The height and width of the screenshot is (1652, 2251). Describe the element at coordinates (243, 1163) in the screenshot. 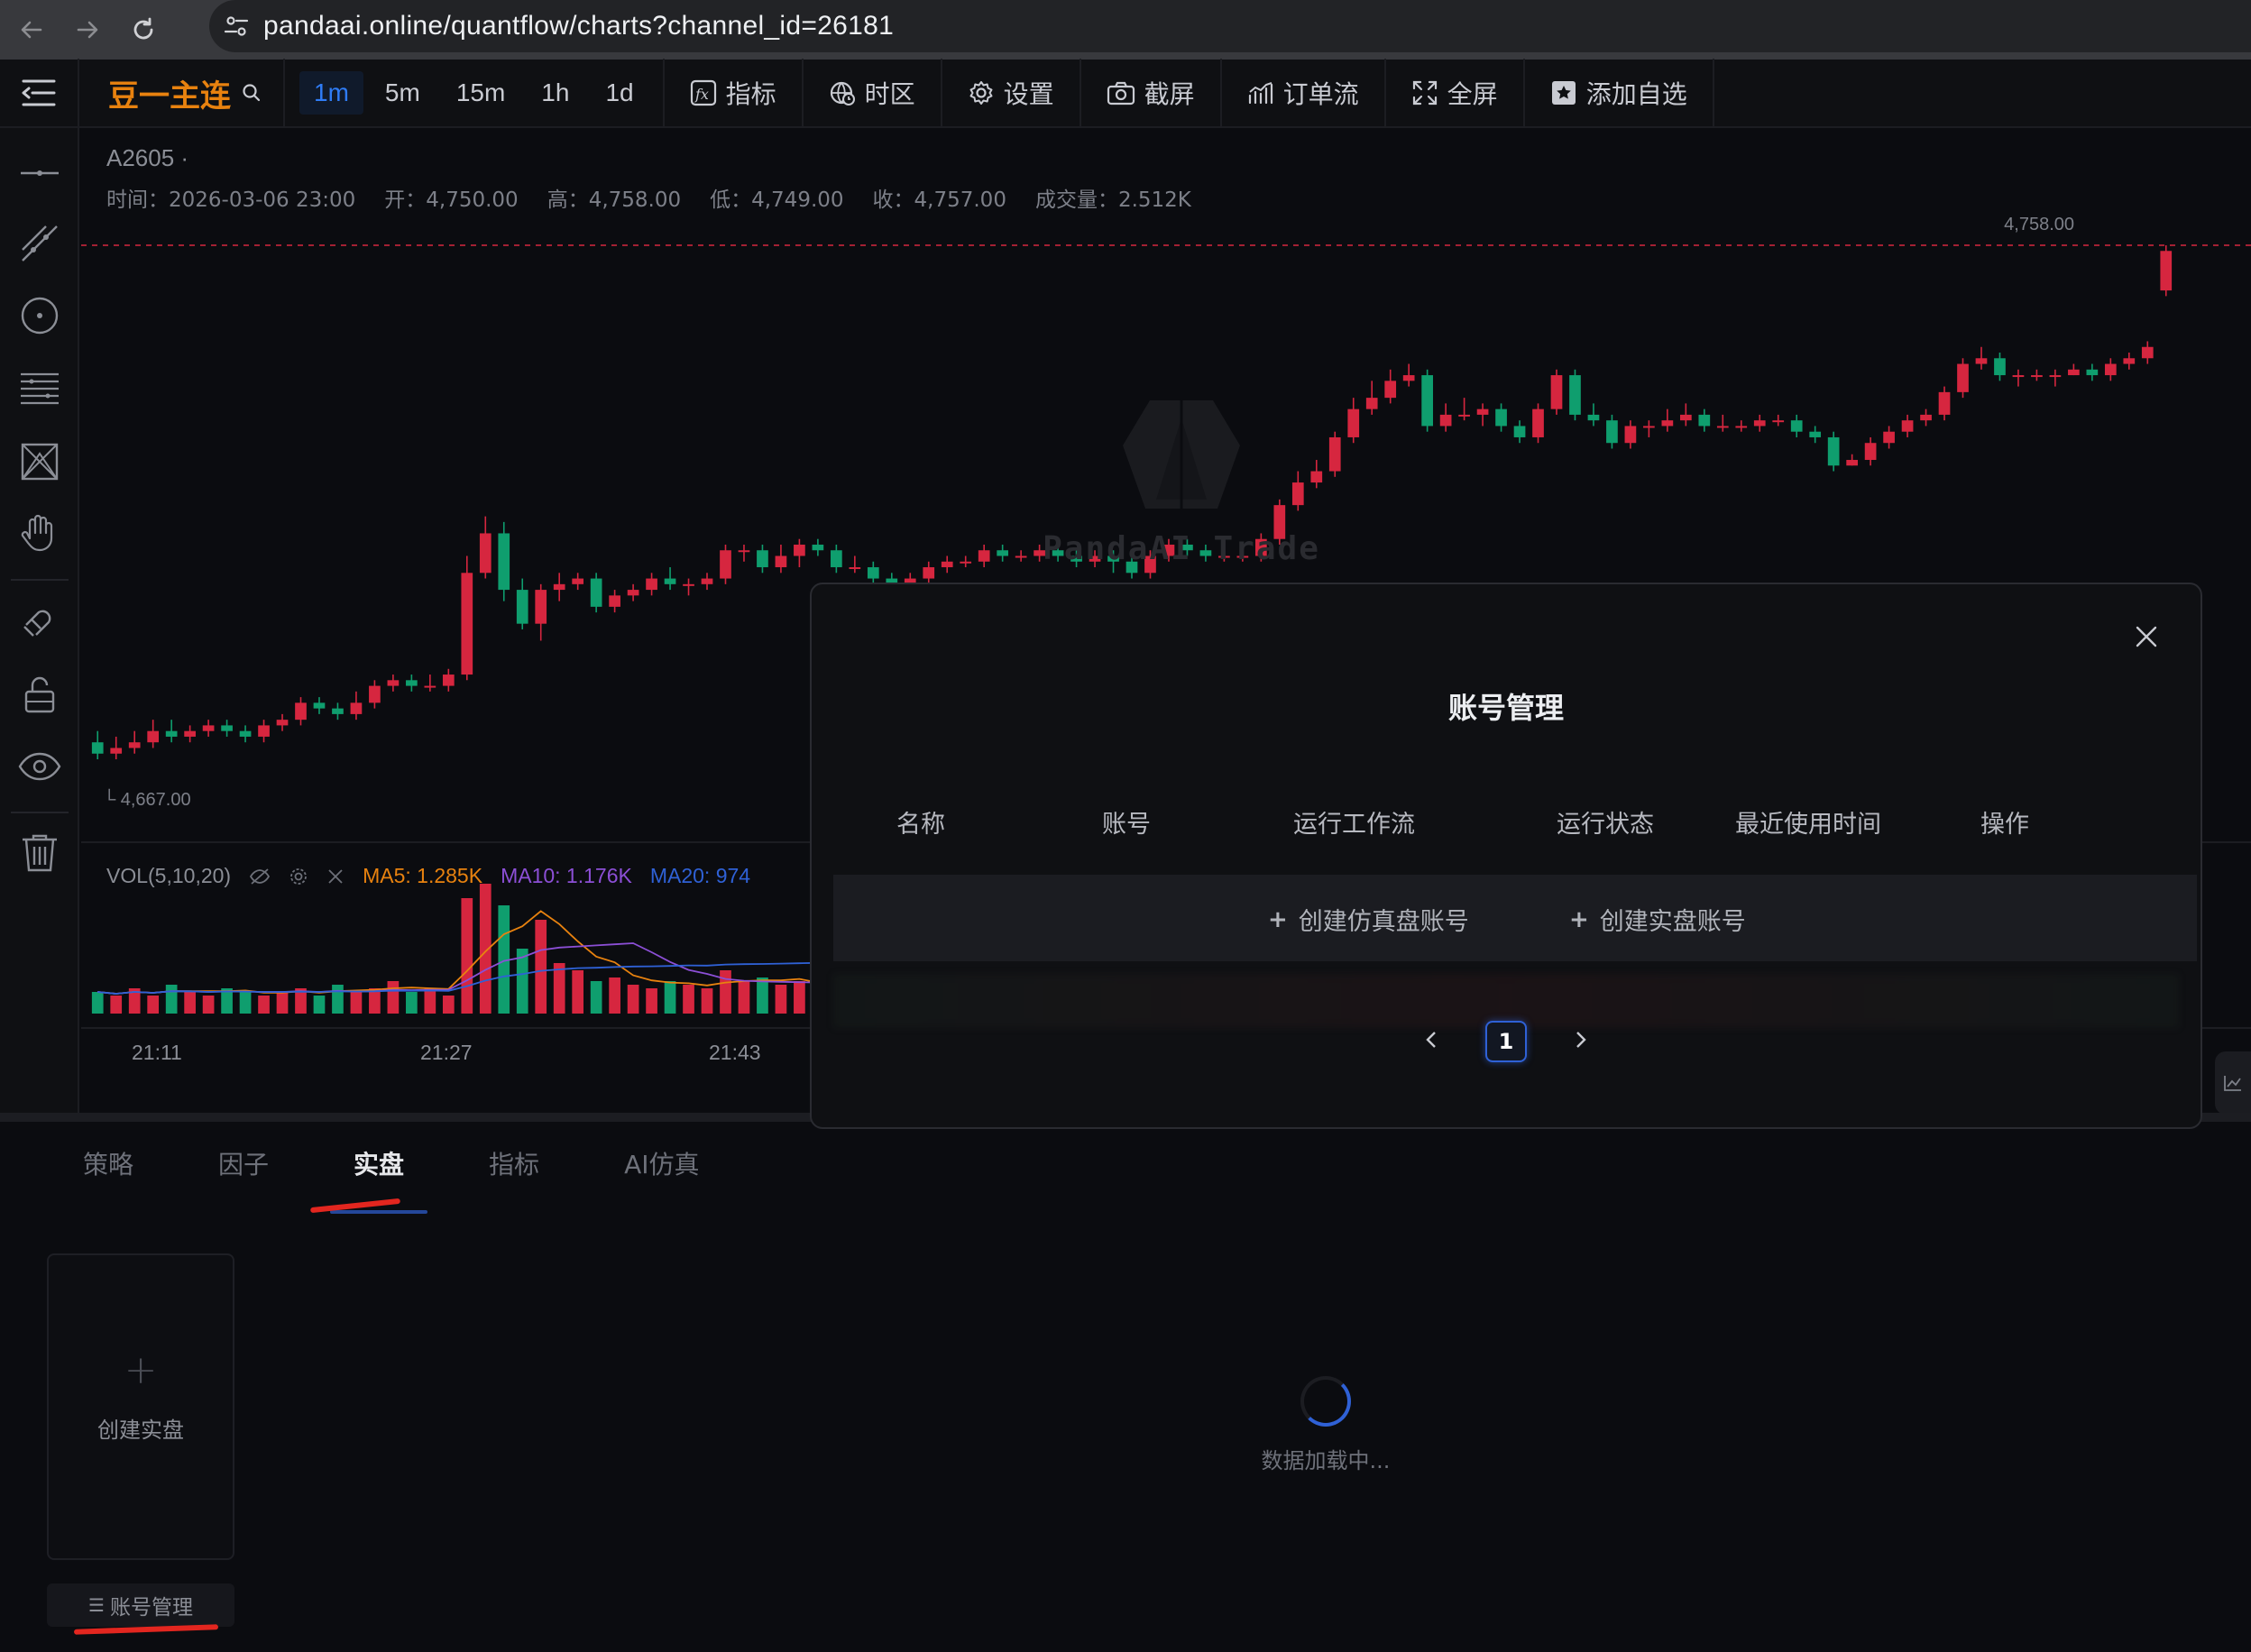

I see `tab-factor: 因子` at that location.